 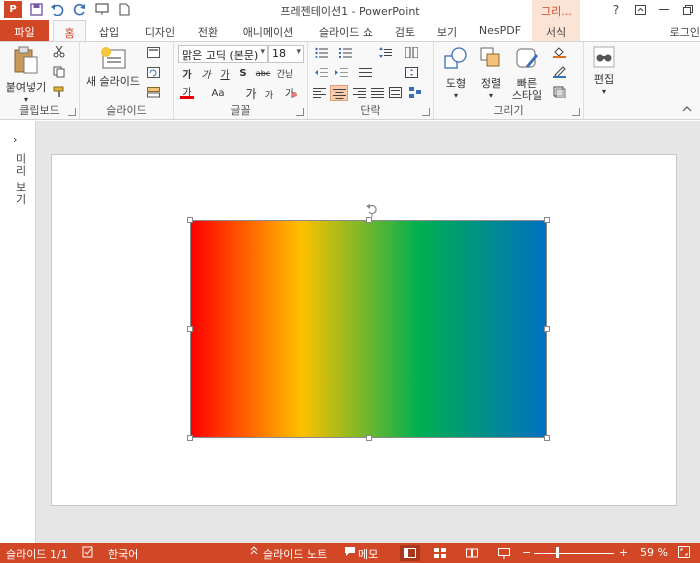 What do you see at coordinates (640, 10) in the screenshot?
I see `ribbon-display-options-icon` at bounding box center [640, 10].